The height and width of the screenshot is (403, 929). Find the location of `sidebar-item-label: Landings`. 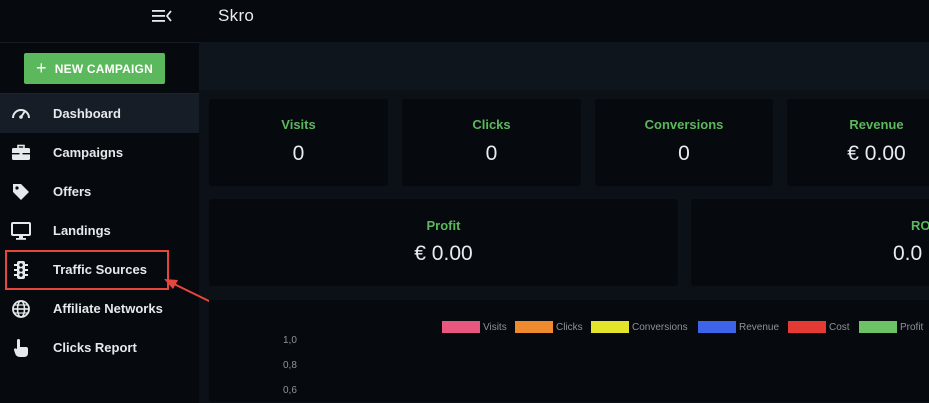

sidebar-item-label: Landings is located at coordinates (82, 230).